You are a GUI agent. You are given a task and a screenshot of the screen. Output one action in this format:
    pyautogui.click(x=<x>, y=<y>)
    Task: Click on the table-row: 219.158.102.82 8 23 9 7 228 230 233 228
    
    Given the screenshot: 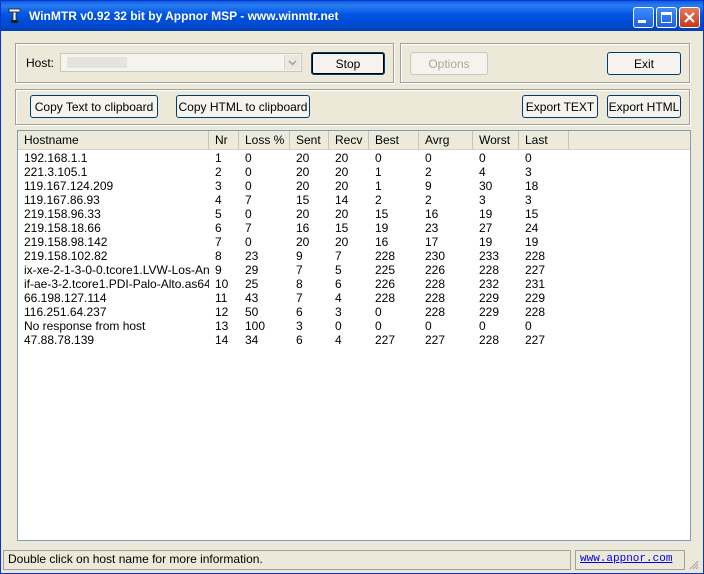 What is the action you would take?
    pyautogui.click(x=354, y=256)
    